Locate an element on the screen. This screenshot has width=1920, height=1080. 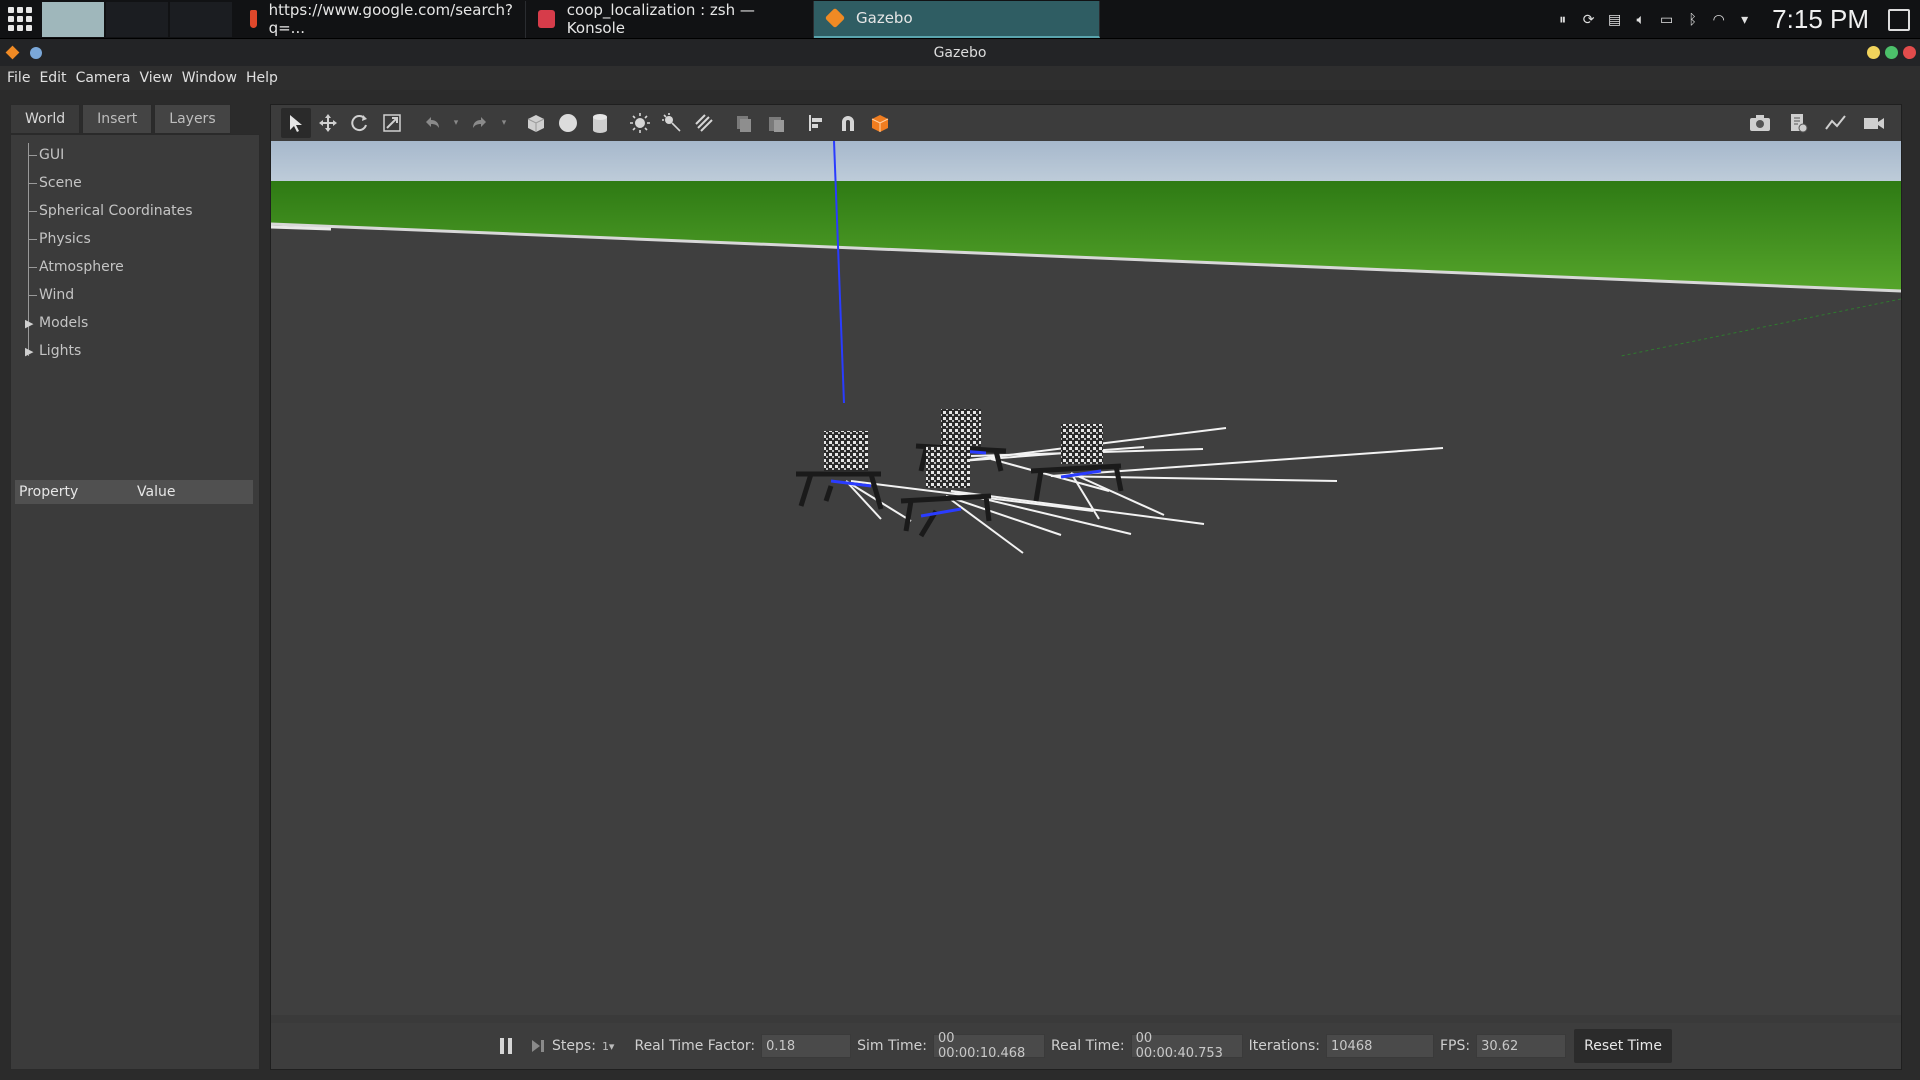
undo-button is located at coordinates (432, 123).